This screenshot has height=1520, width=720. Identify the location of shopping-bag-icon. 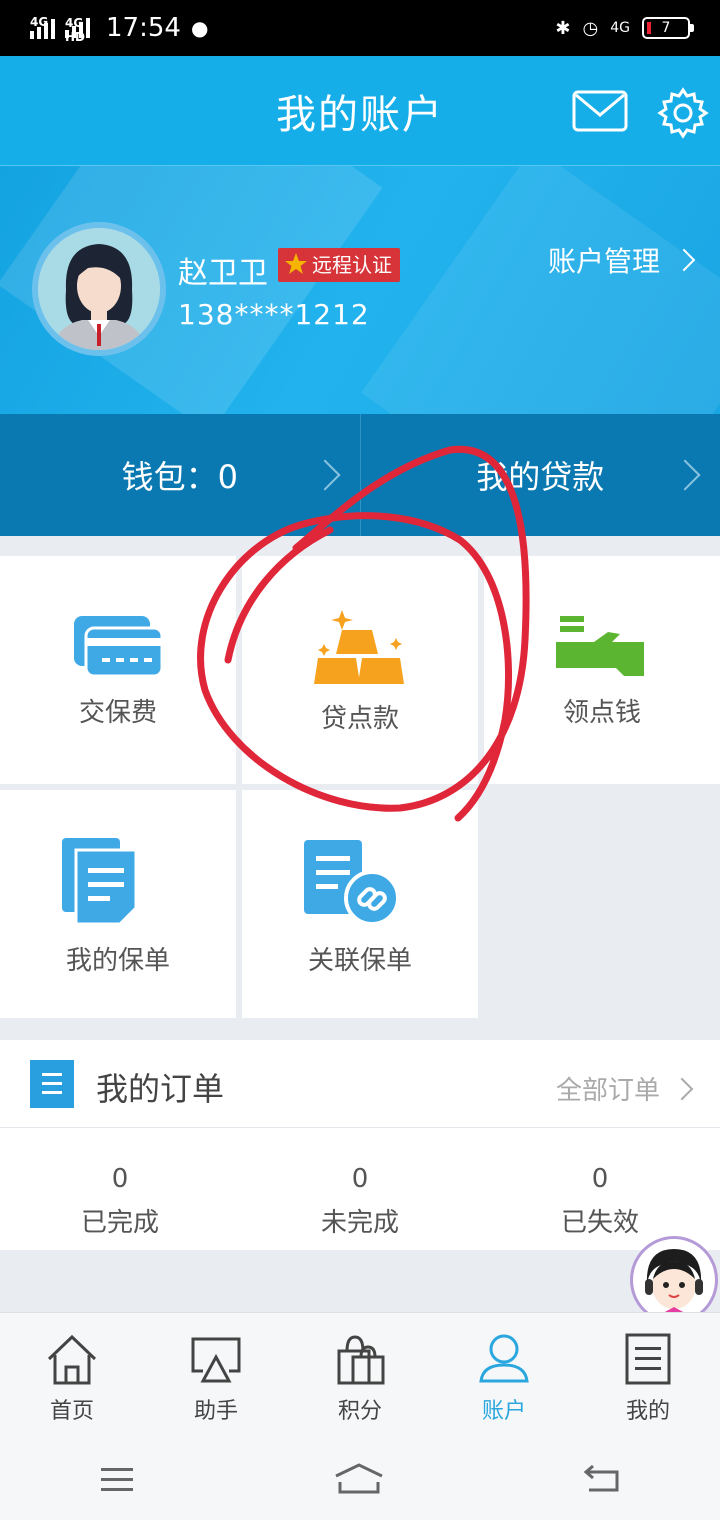
(361, 1360).